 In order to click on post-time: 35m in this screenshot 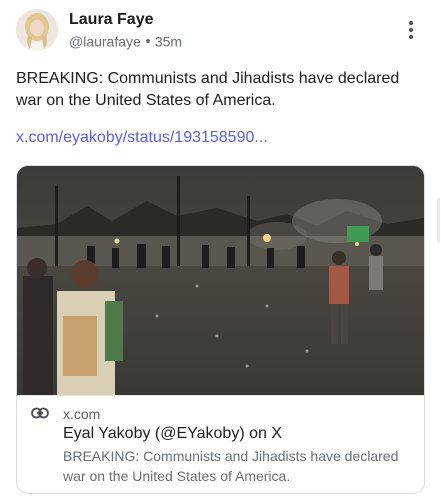, I will do `click(168, 41)`.